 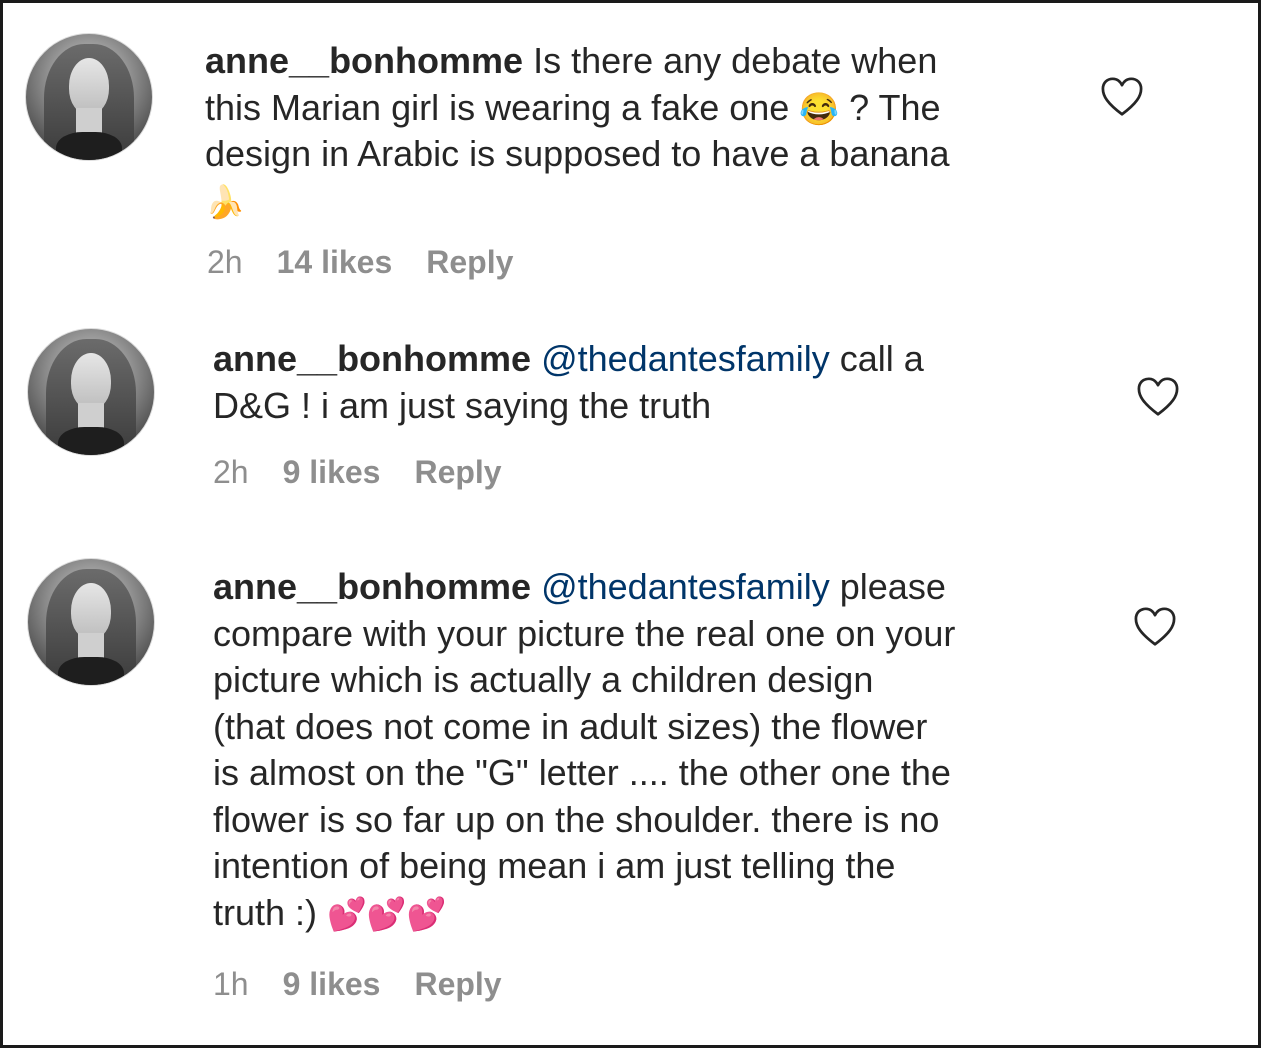 I want to click on comment-meta: 1h 9 likes Reply, so click(x=374, y=984).